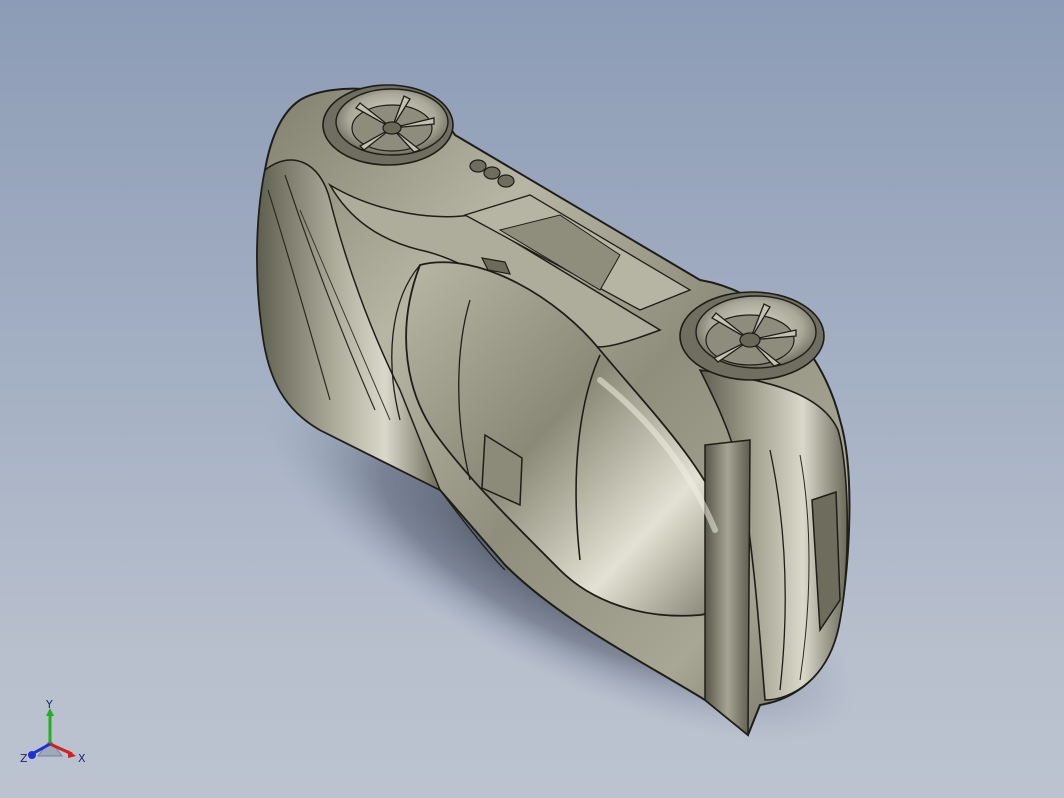 The width and height of the screenshot is (1064, 798). Describe the element at coordinates (24, 758) in the screenshot. I see `triad-z-label: Z` at that location.